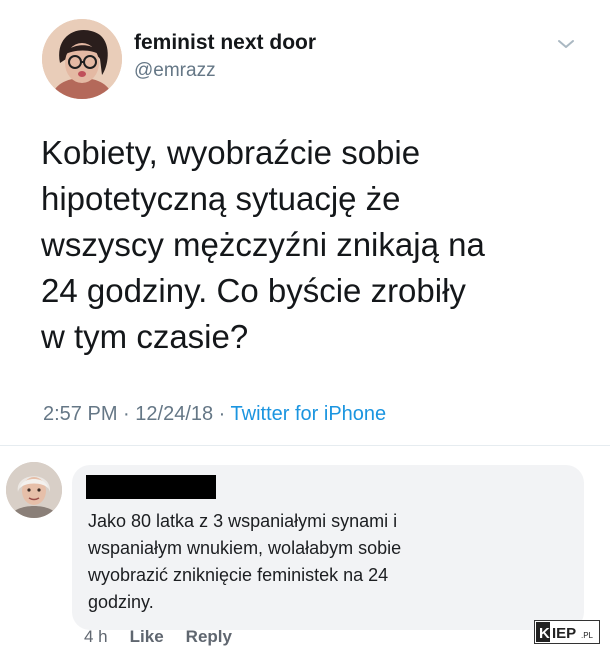 Image resolution: width=610 pixels, height=653 pixels. I want to click on reply-button: Reply, so click(209, 636).